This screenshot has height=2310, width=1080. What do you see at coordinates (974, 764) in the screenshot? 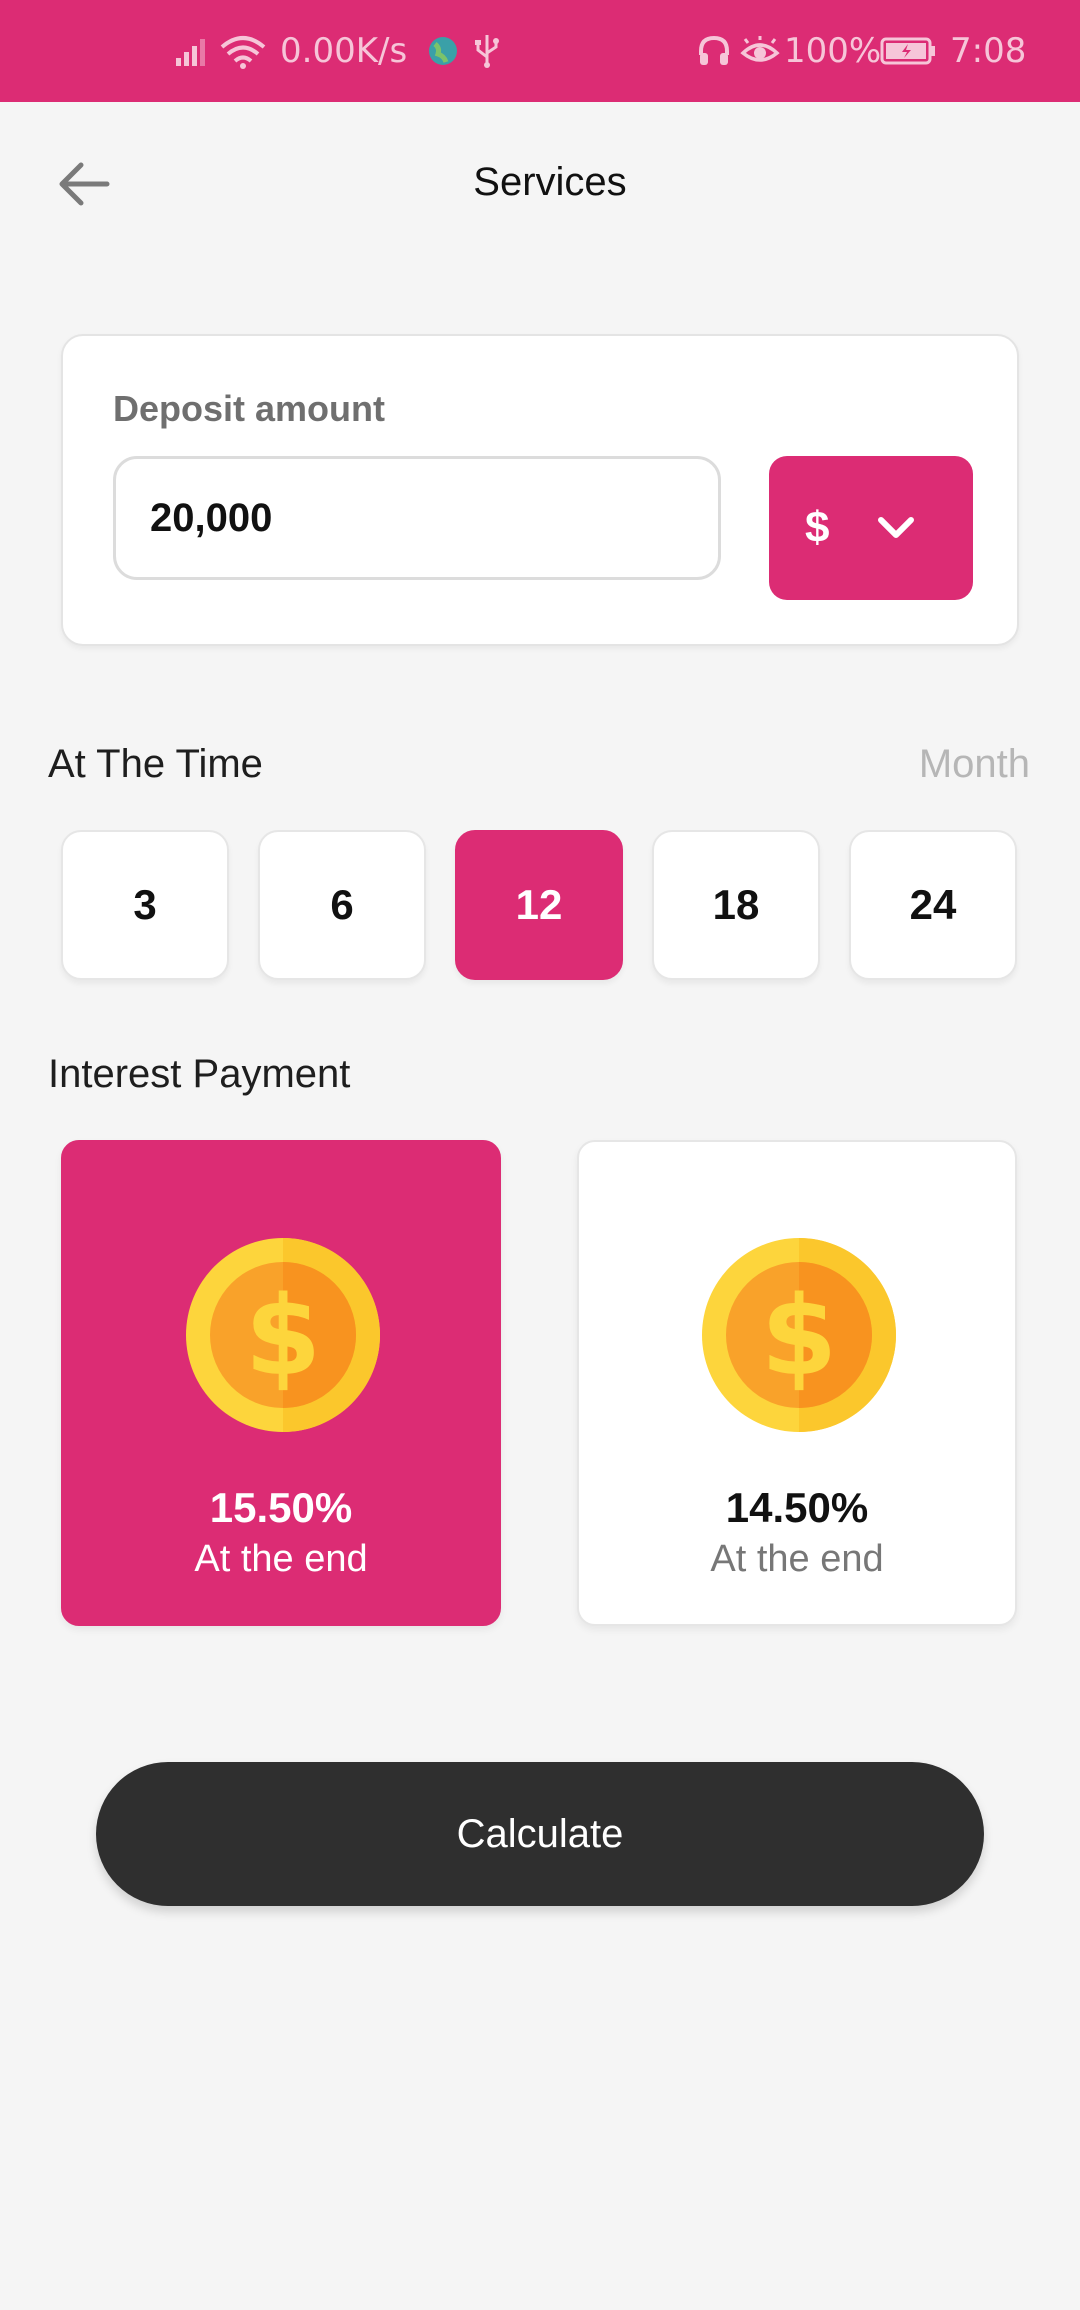
I see `month-unit-label: Month` at bounding box center [974, 764].